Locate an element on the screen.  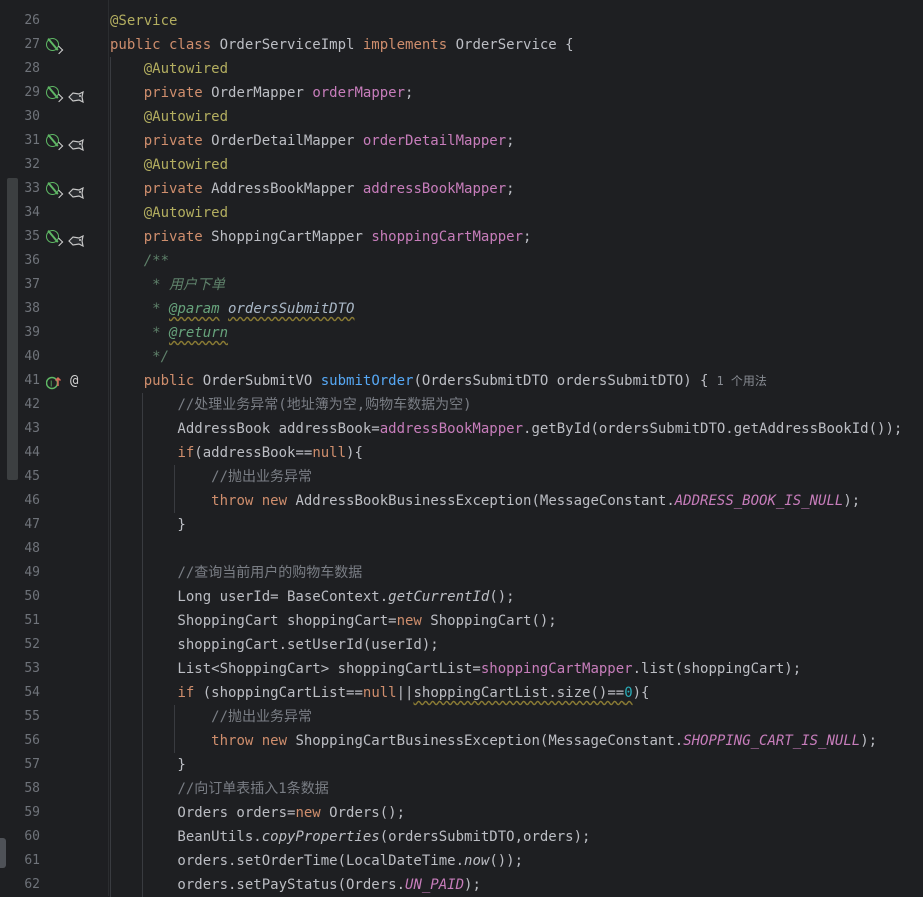
line-number: 56 is located at coordinates (30, 741).